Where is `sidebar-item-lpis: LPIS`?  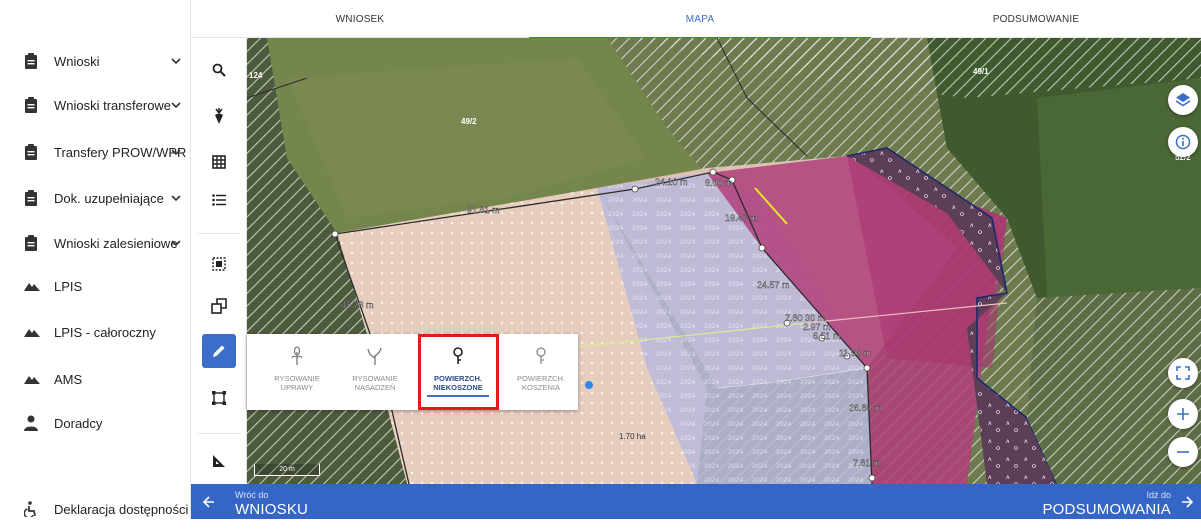 sidebar-item-lpis: LPIS is located at coordinates (95, 286).